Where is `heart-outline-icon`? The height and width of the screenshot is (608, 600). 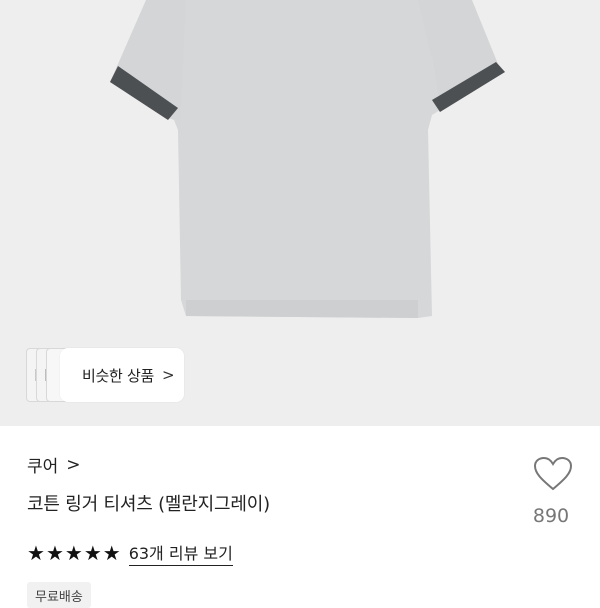 heart-outline-icon is located at coordinates (553, 473).